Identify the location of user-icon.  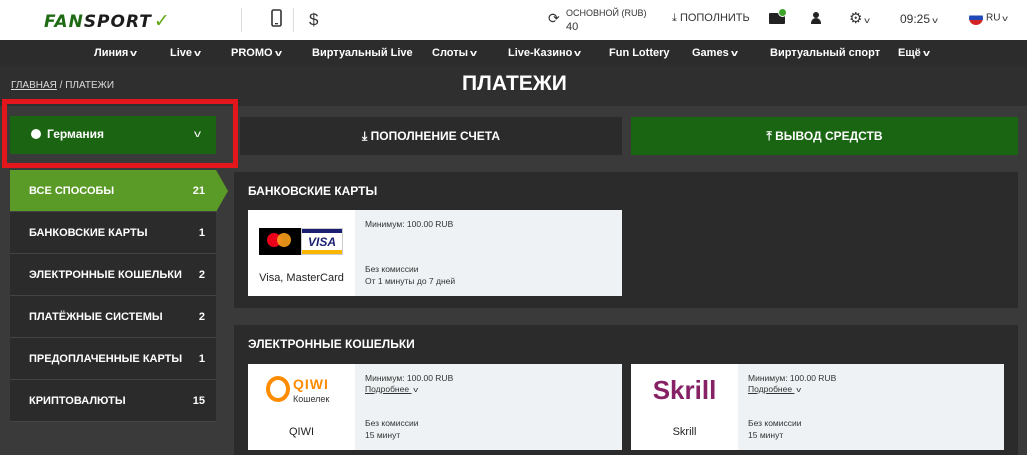
(816, 18).